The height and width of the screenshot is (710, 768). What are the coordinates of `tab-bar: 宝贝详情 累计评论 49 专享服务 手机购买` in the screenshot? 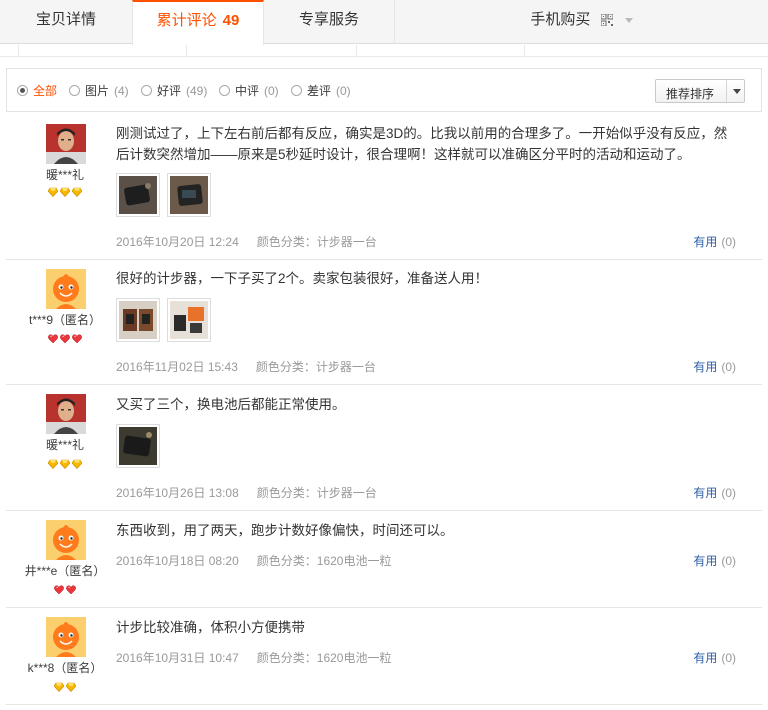 It's located at (384, 22).